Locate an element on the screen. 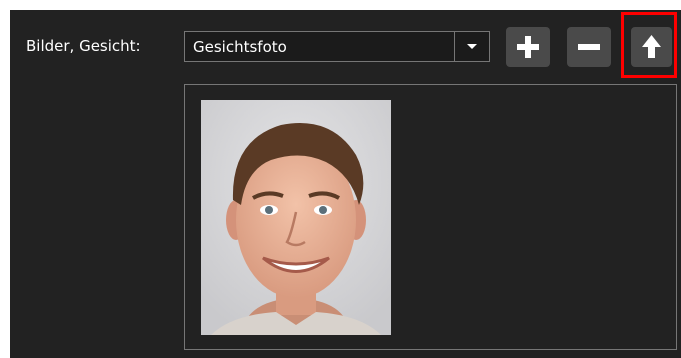  add-image-button is located at coordinates (528, 47).